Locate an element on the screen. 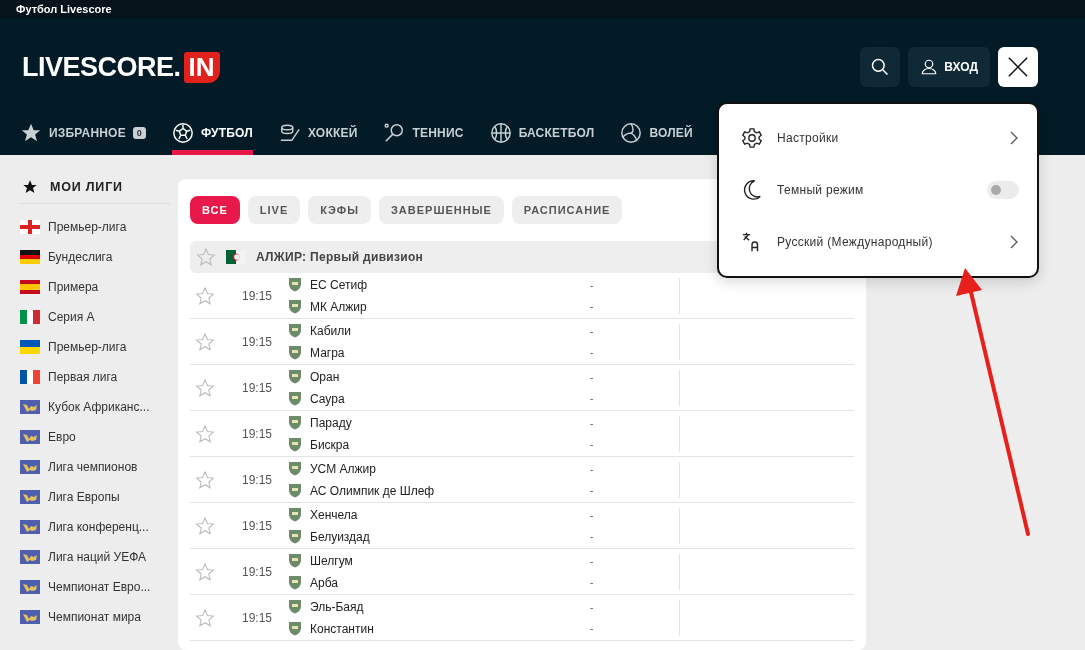  volleyball-icon is located at coordinates (631, 133).